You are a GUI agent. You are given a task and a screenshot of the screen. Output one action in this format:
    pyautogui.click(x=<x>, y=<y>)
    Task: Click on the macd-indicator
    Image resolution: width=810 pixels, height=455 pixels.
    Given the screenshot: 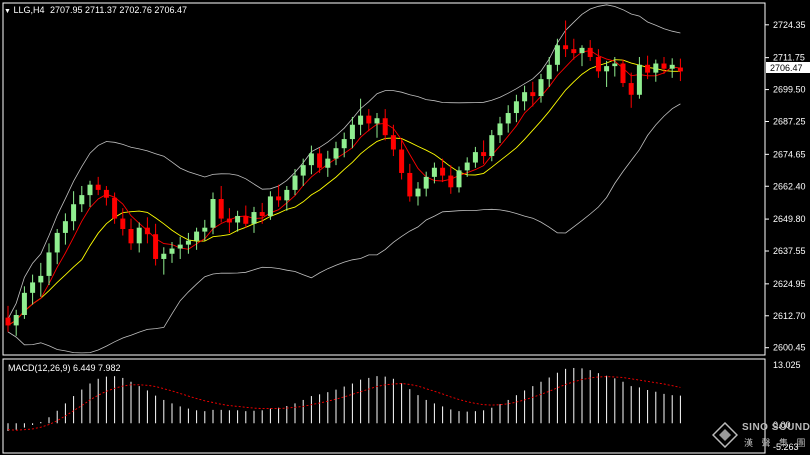 What is the action you would take?
    pyautogui.click(x=344, y=399)
    